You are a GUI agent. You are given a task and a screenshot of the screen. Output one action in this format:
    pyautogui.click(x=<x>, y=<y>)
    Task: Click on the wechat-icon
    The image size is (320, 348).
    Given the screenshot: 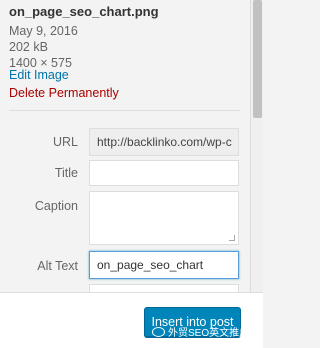 What is the action you would take?
    pyautogui.click(x=158, y=331)
    